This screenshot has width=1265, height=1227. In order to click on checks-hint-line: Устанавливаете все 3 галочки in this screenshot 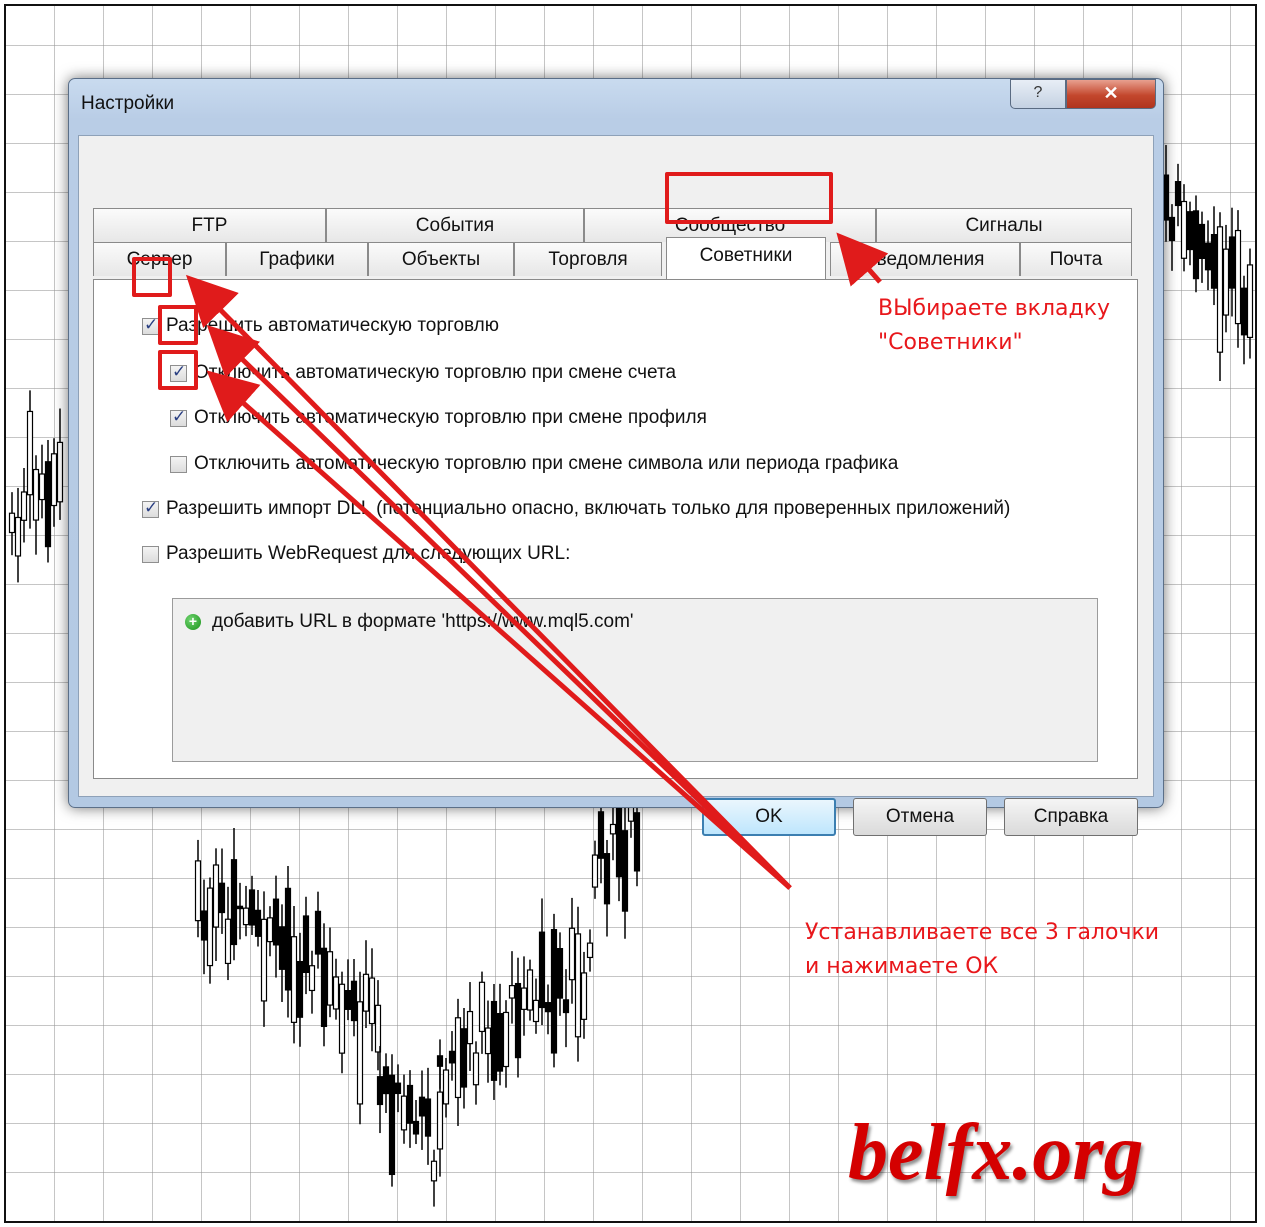, I will do `click(982, 932)`.